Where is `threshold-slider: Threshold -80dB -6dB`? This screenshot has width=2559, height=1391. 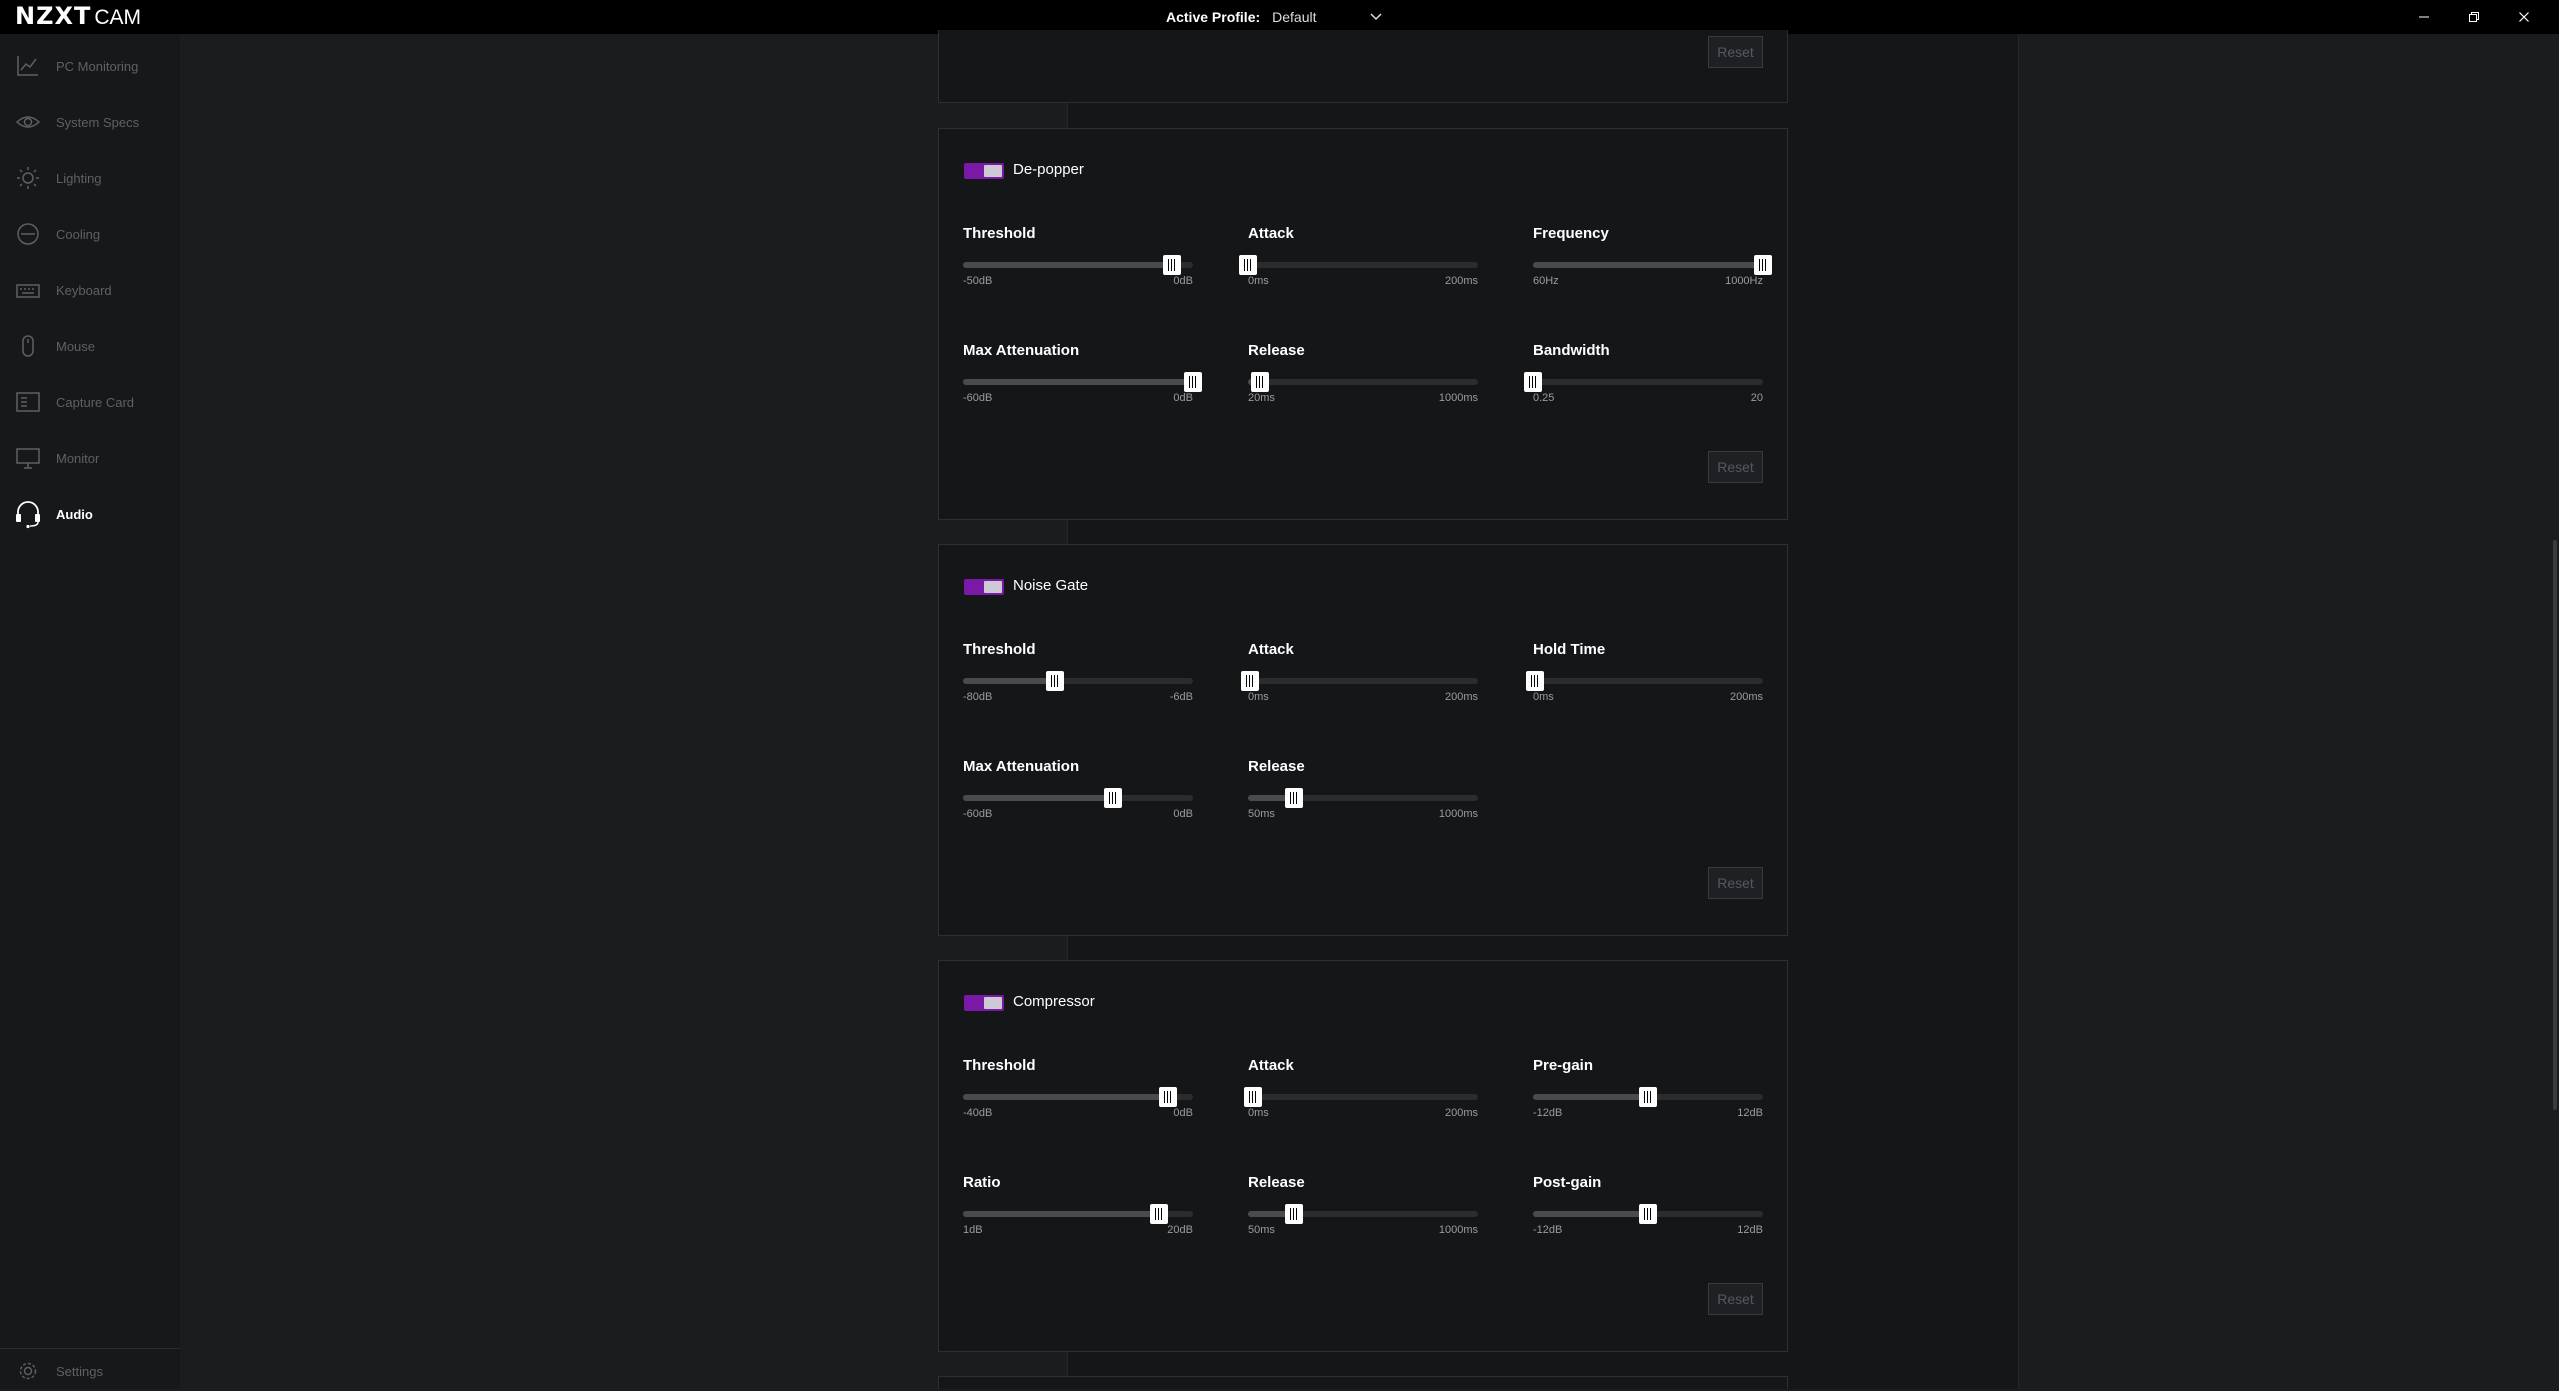 threshold-slider: Threshold -80dB -6dB is located at coordinates (1078, 676).